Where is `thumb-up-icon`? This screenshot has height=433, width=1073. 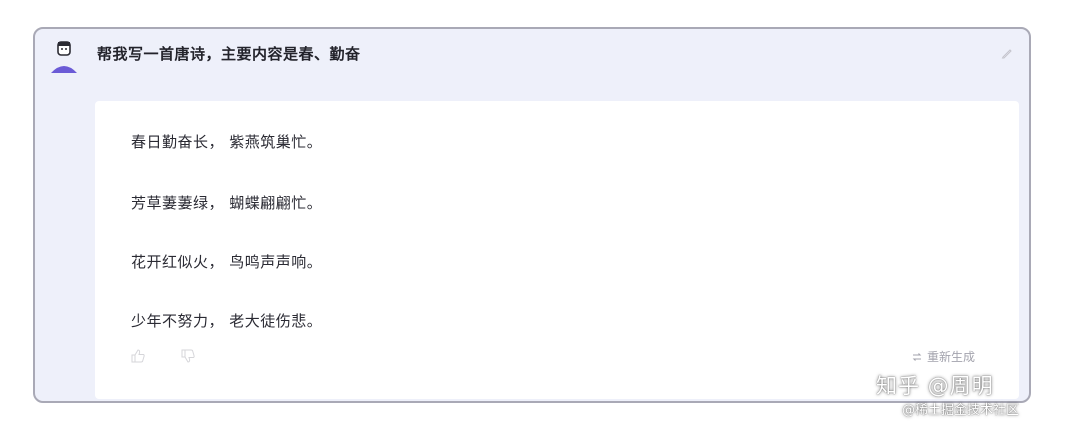 thumb-up-icon is located at coordinates (138, 356).